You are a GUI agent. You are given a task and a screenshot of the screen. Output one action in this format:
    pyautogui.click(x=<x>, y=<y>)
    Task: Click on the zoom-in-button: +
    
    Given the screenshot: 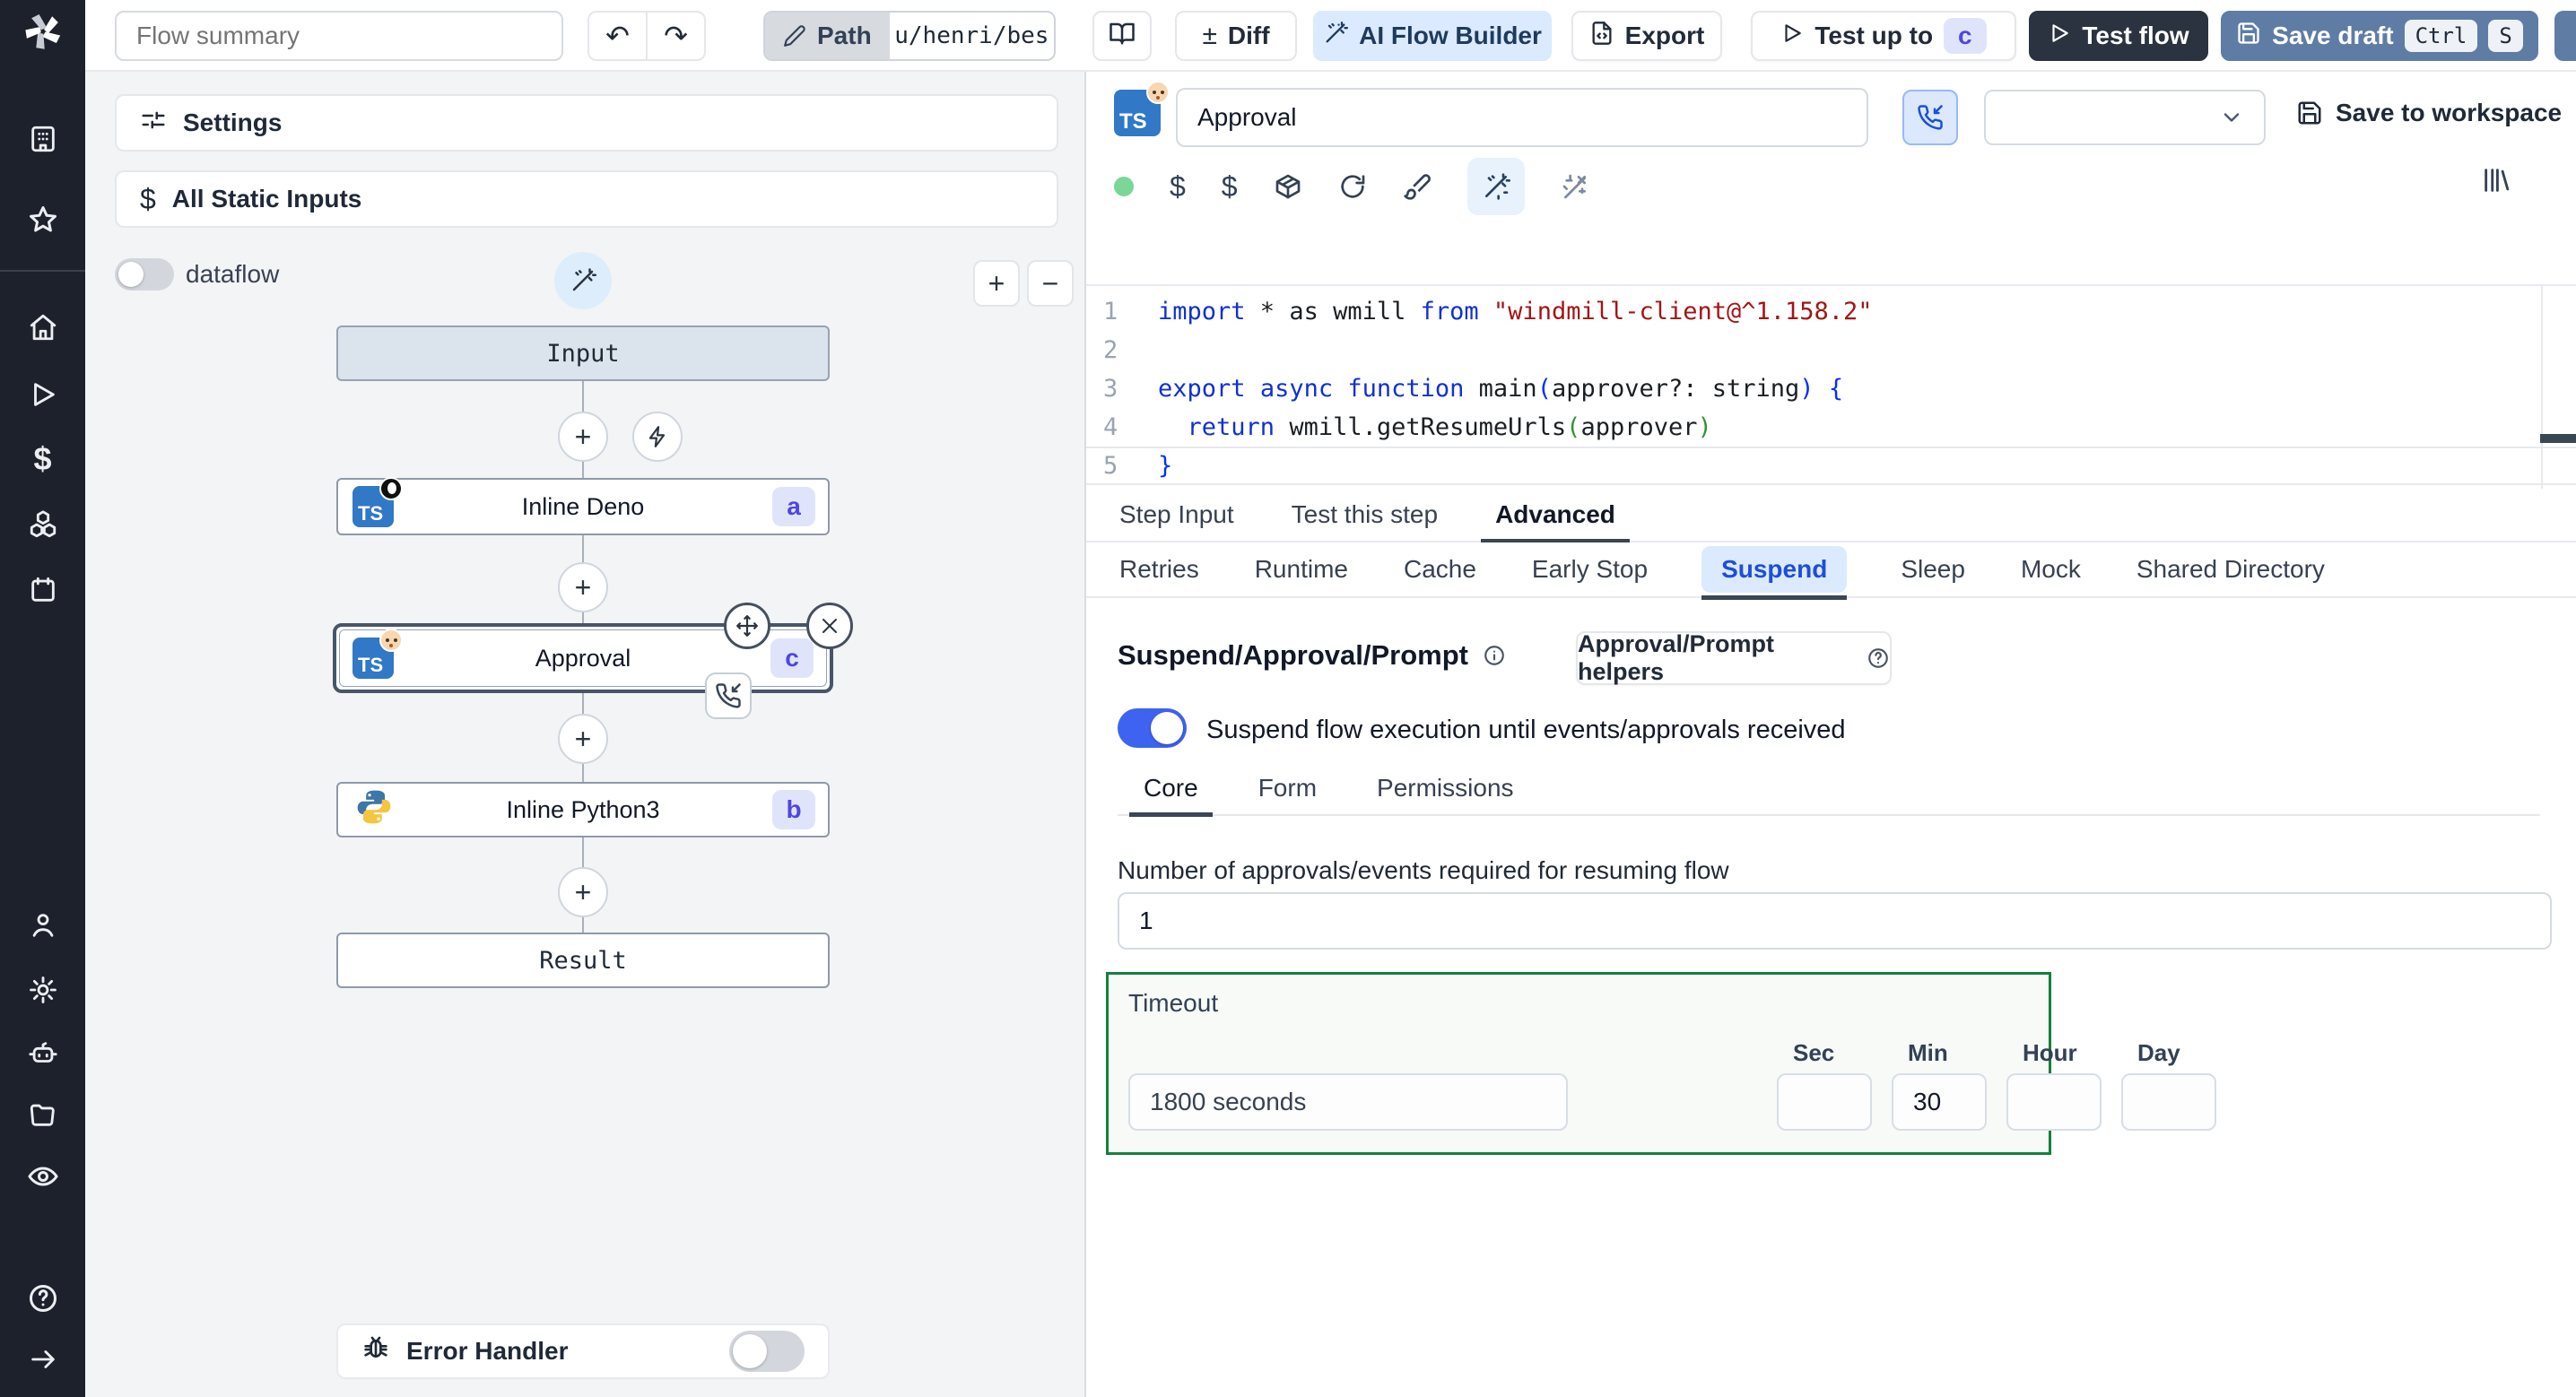 What is the action you would take?
    pyautogui.click(x=996, y=283)
    